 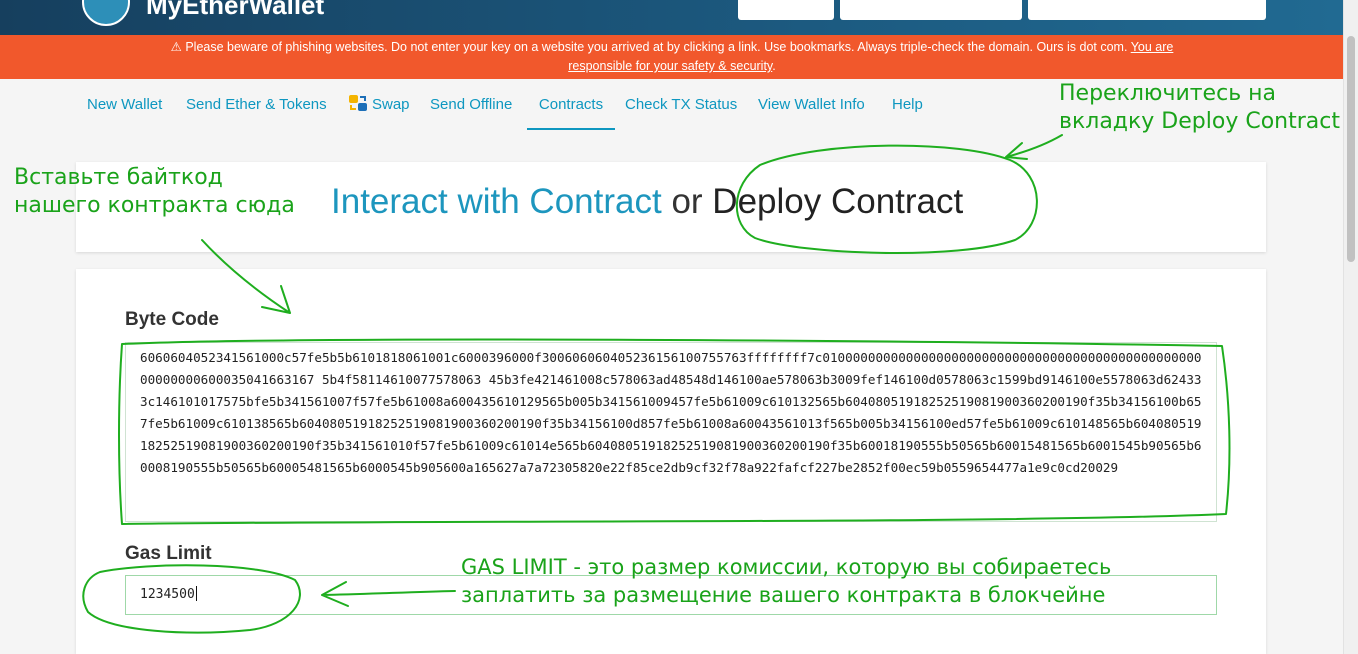 What do you see at coordinates (496, 201) in the screenshot?
I see `interact-with-contract-link: Interact with Contract` at bounding box center [496, 201].